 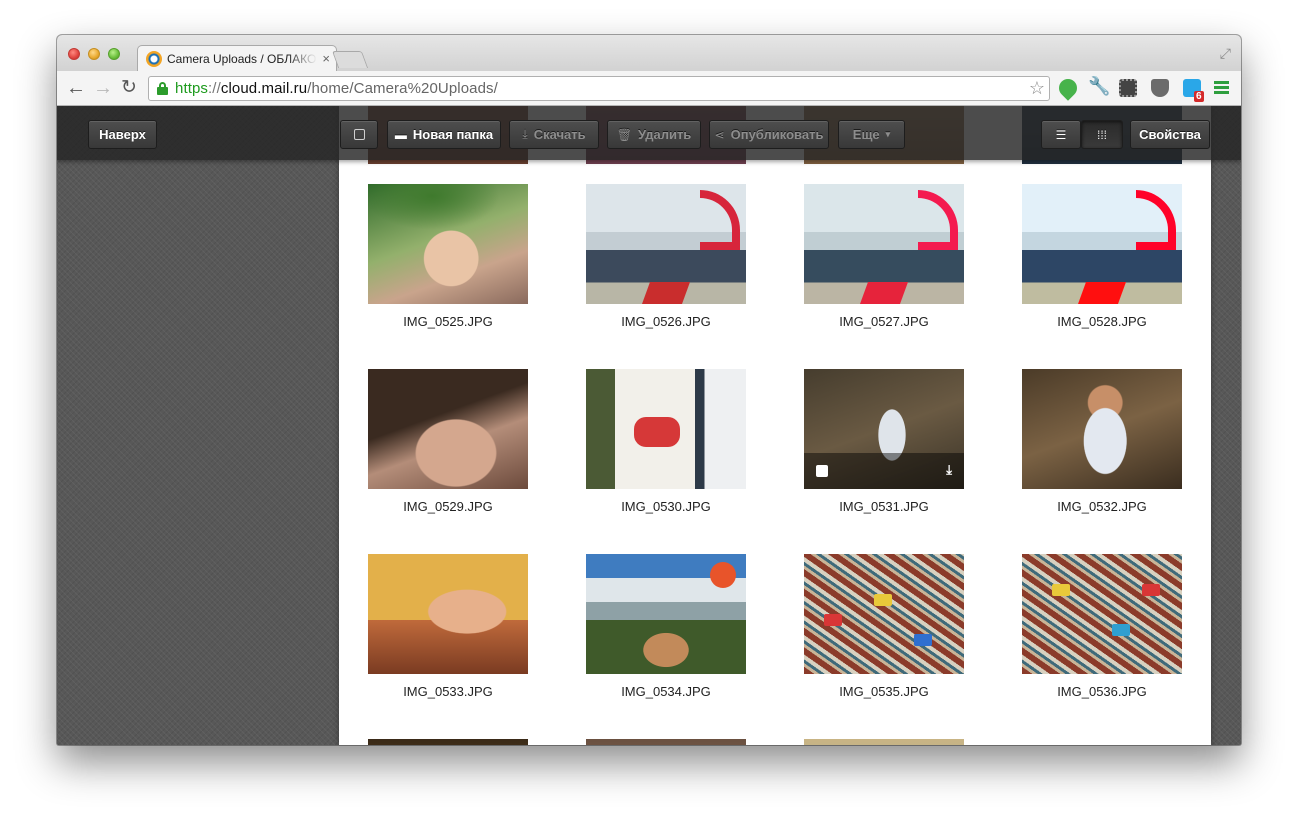 I want to click on delete-button: 🗑 Удалить, so click(x=654, y=134).